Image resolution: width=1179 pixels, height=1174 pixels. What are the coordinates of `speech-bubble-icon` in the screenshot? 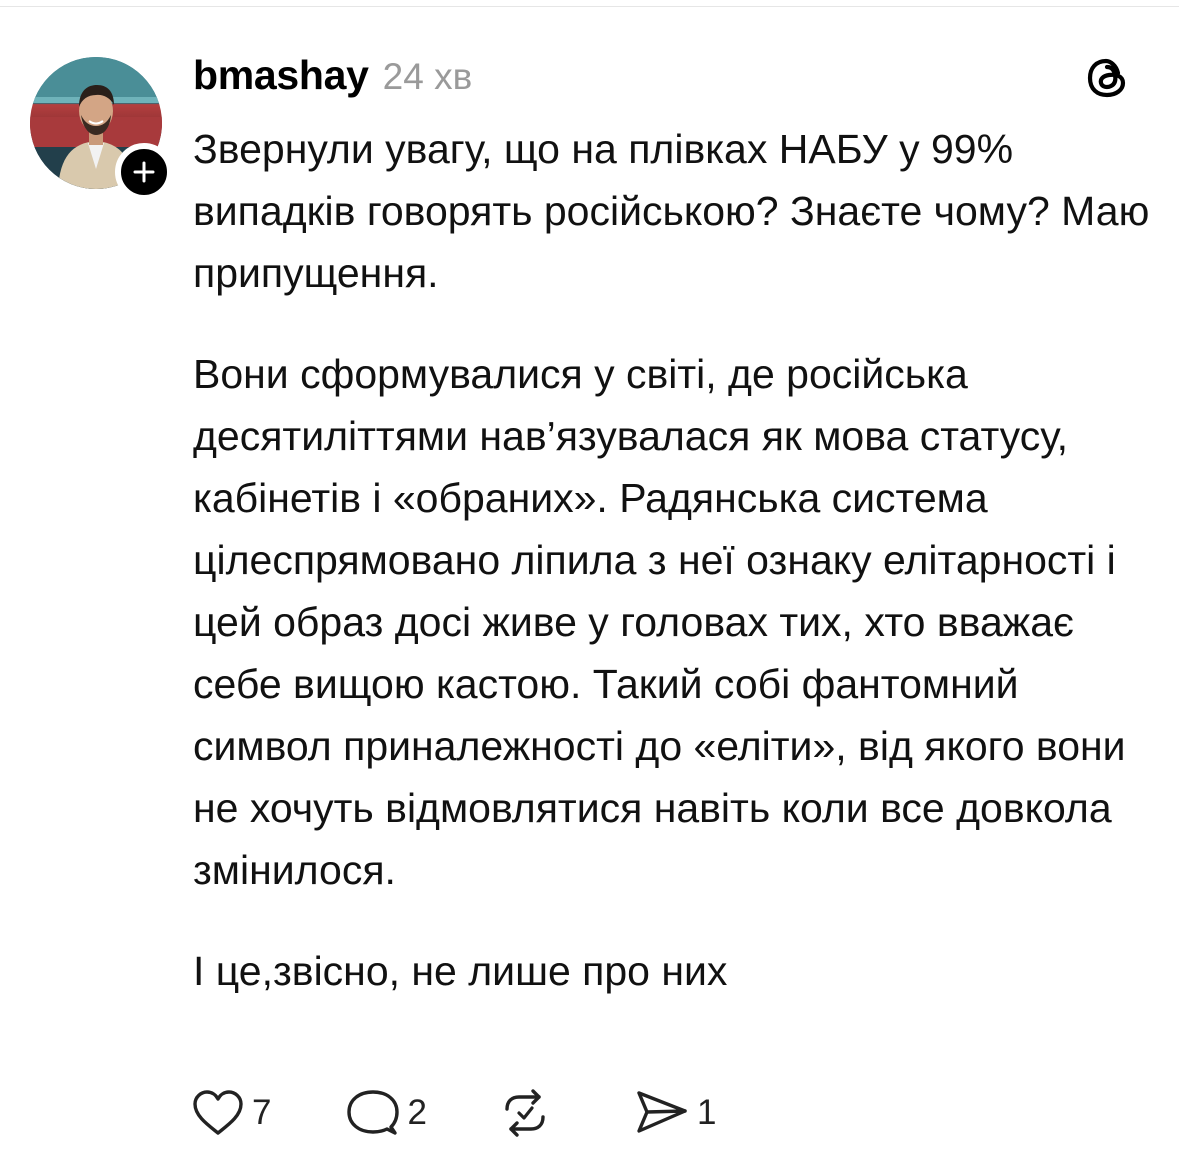 It's located at (373, 1112).